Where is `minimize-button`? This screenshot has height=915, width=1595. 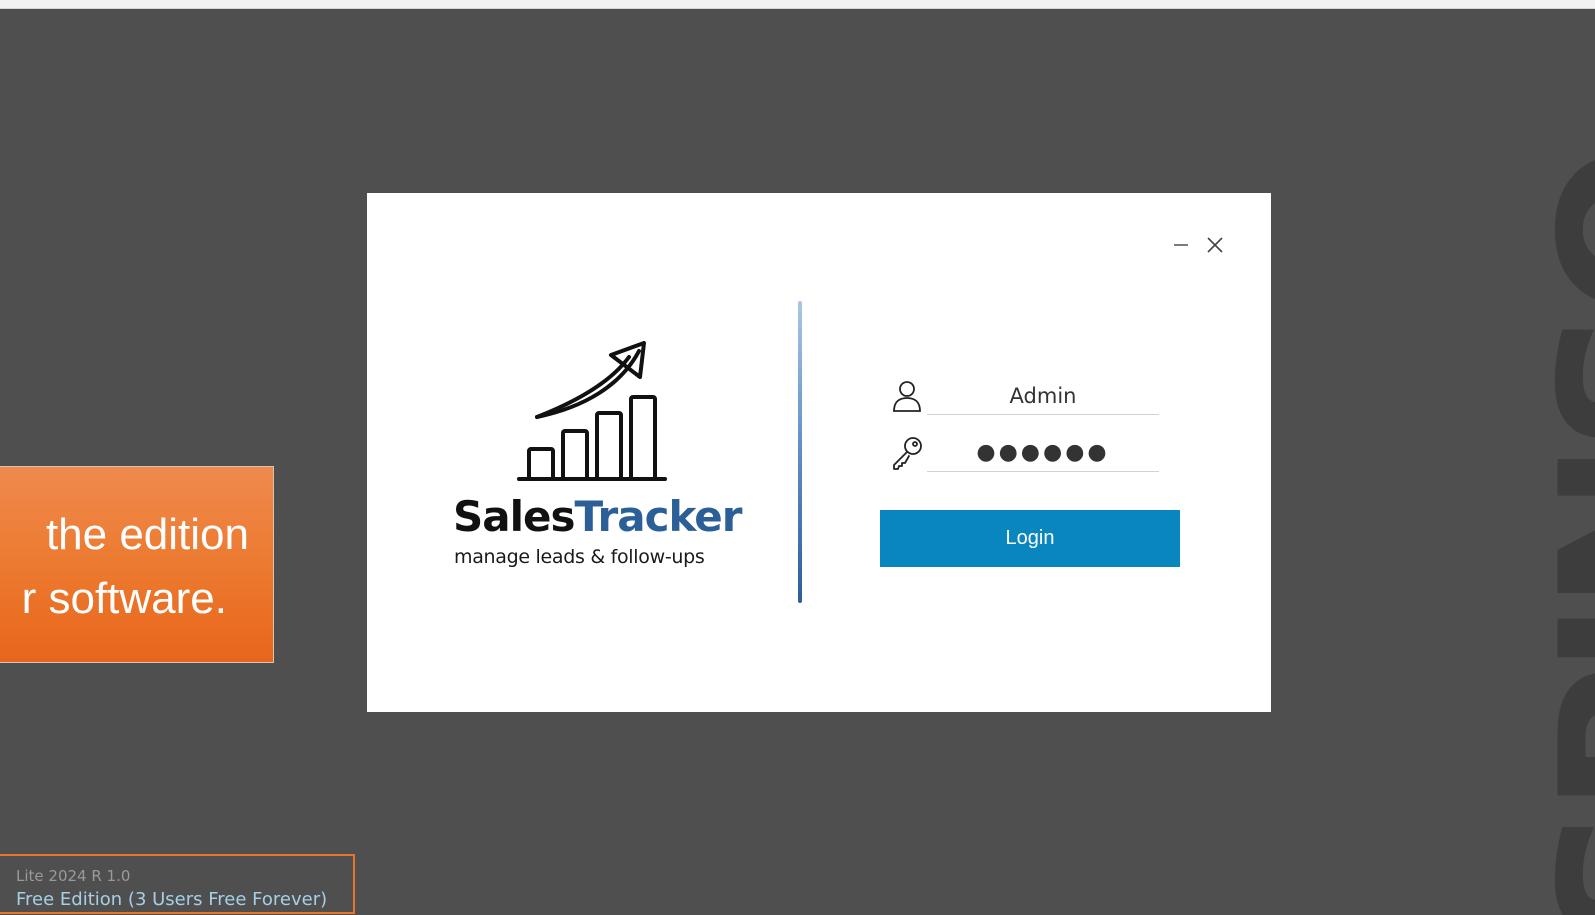 minimize-button is located at coordinates (1181, 245).